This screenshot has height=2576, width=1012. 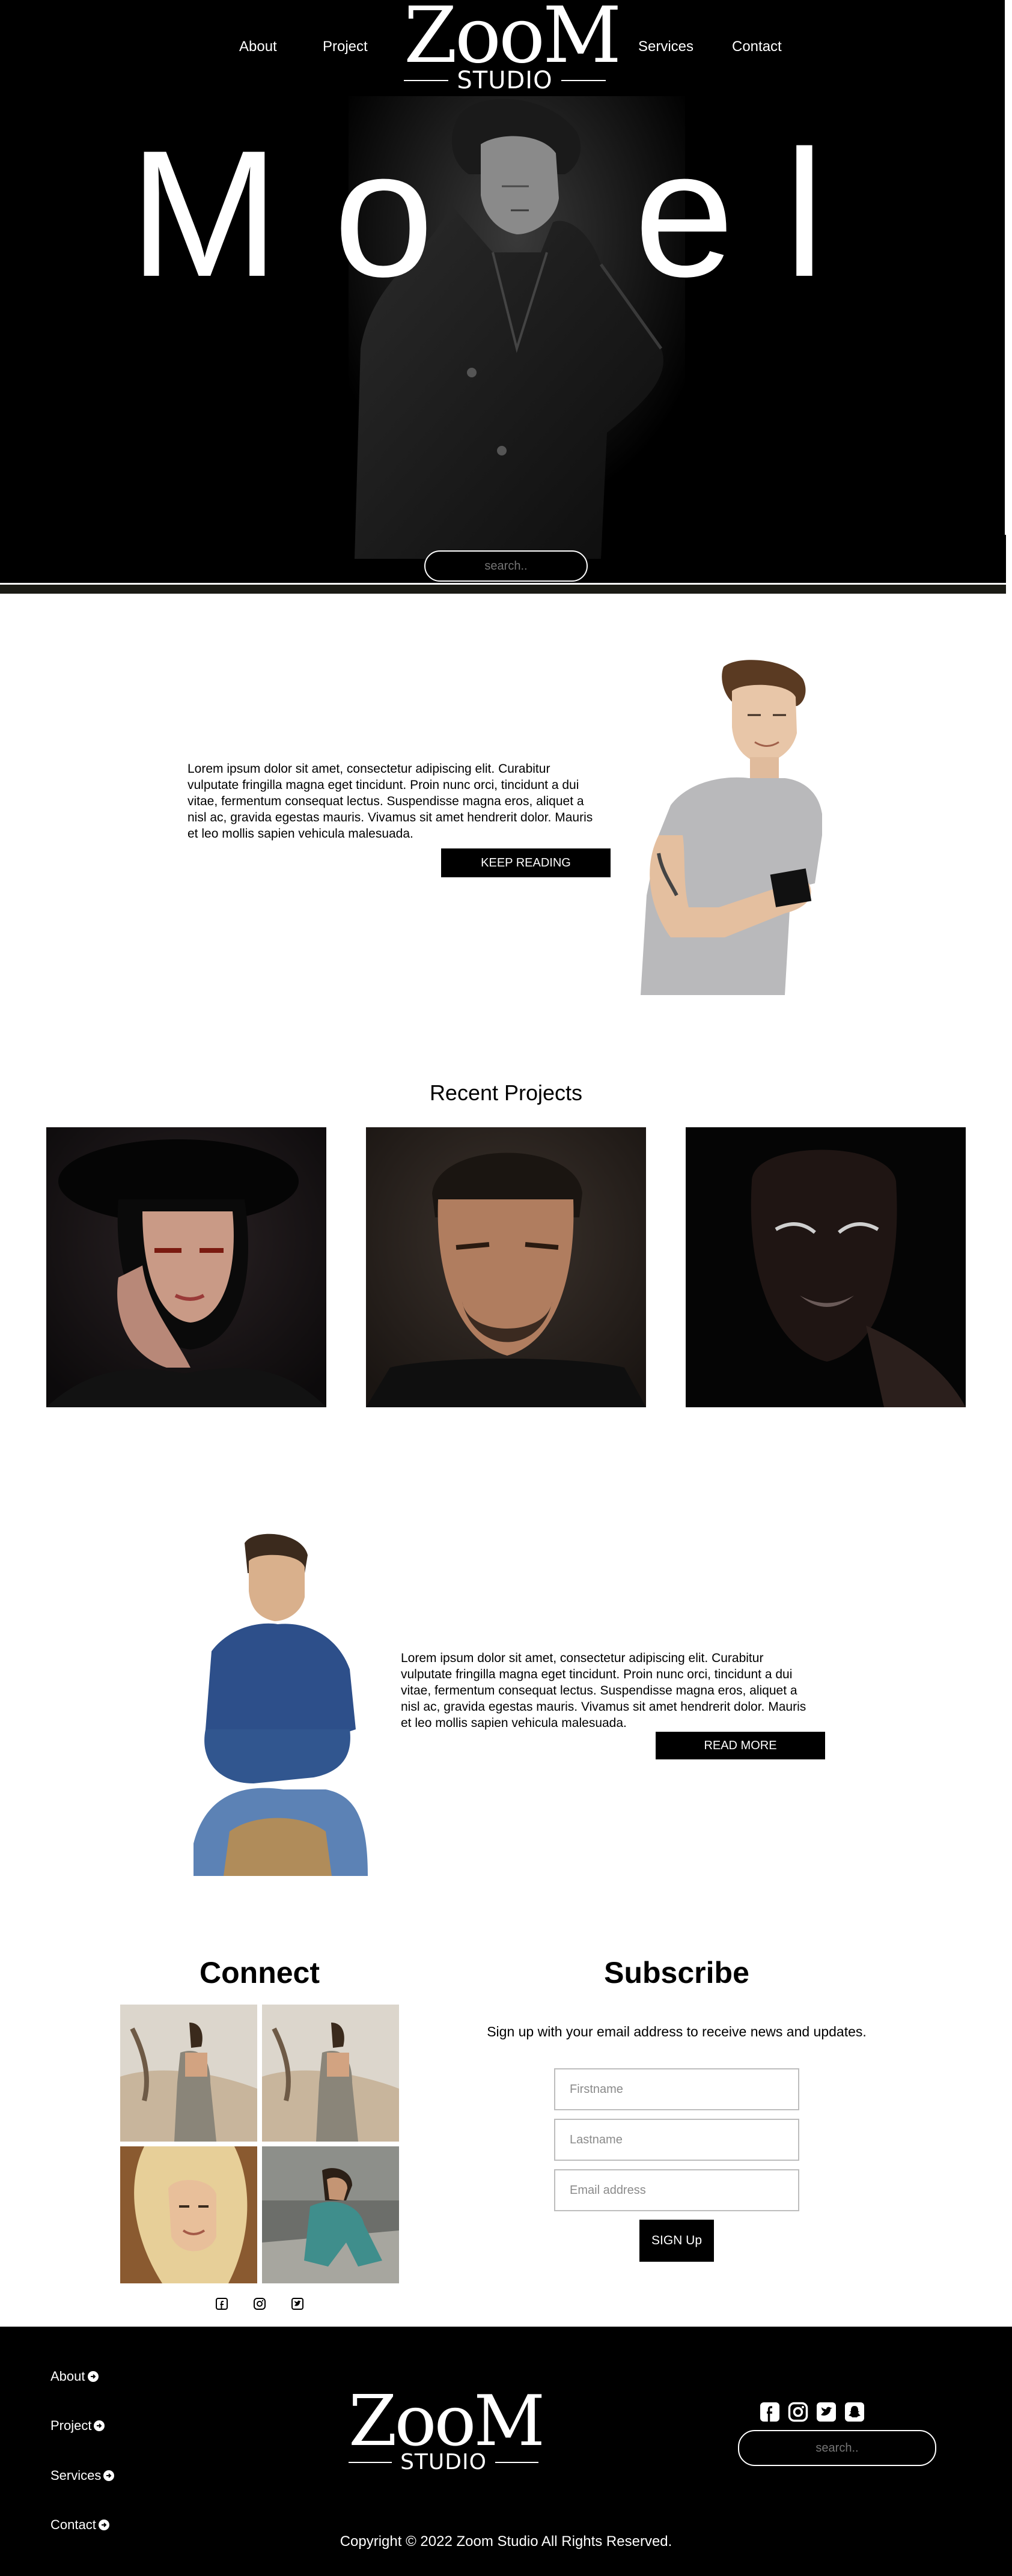 I want to click on footer-link-services: Services, so click(x=82, y=2475).